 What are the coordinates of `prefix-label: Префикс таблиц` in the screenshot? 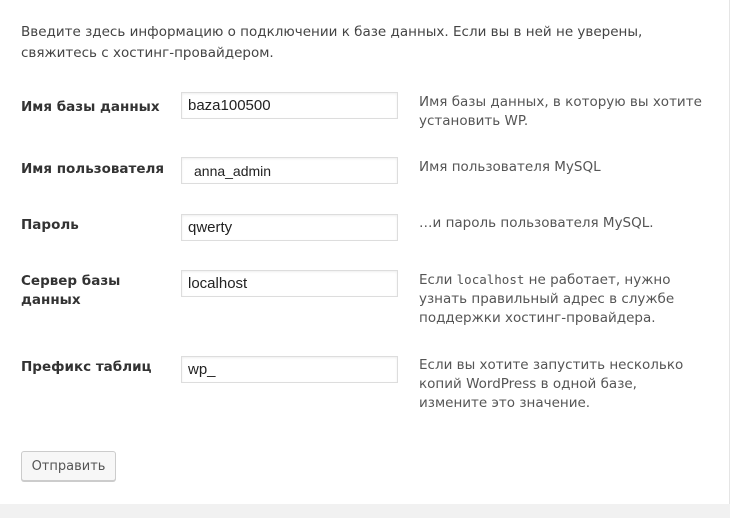 It's located at (86, 367).